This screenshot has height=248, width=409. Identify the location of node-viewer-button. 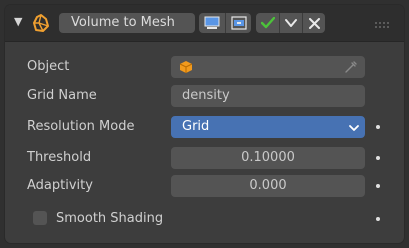
(238, 23).